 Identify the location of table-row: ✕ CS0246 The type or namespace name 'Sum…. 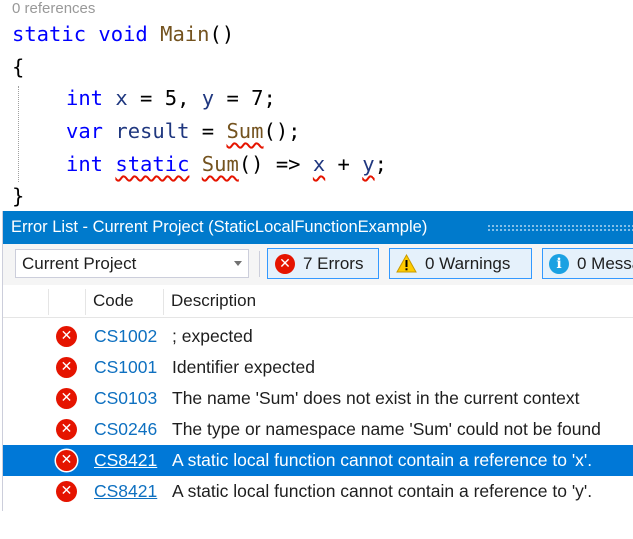
(318, 429).